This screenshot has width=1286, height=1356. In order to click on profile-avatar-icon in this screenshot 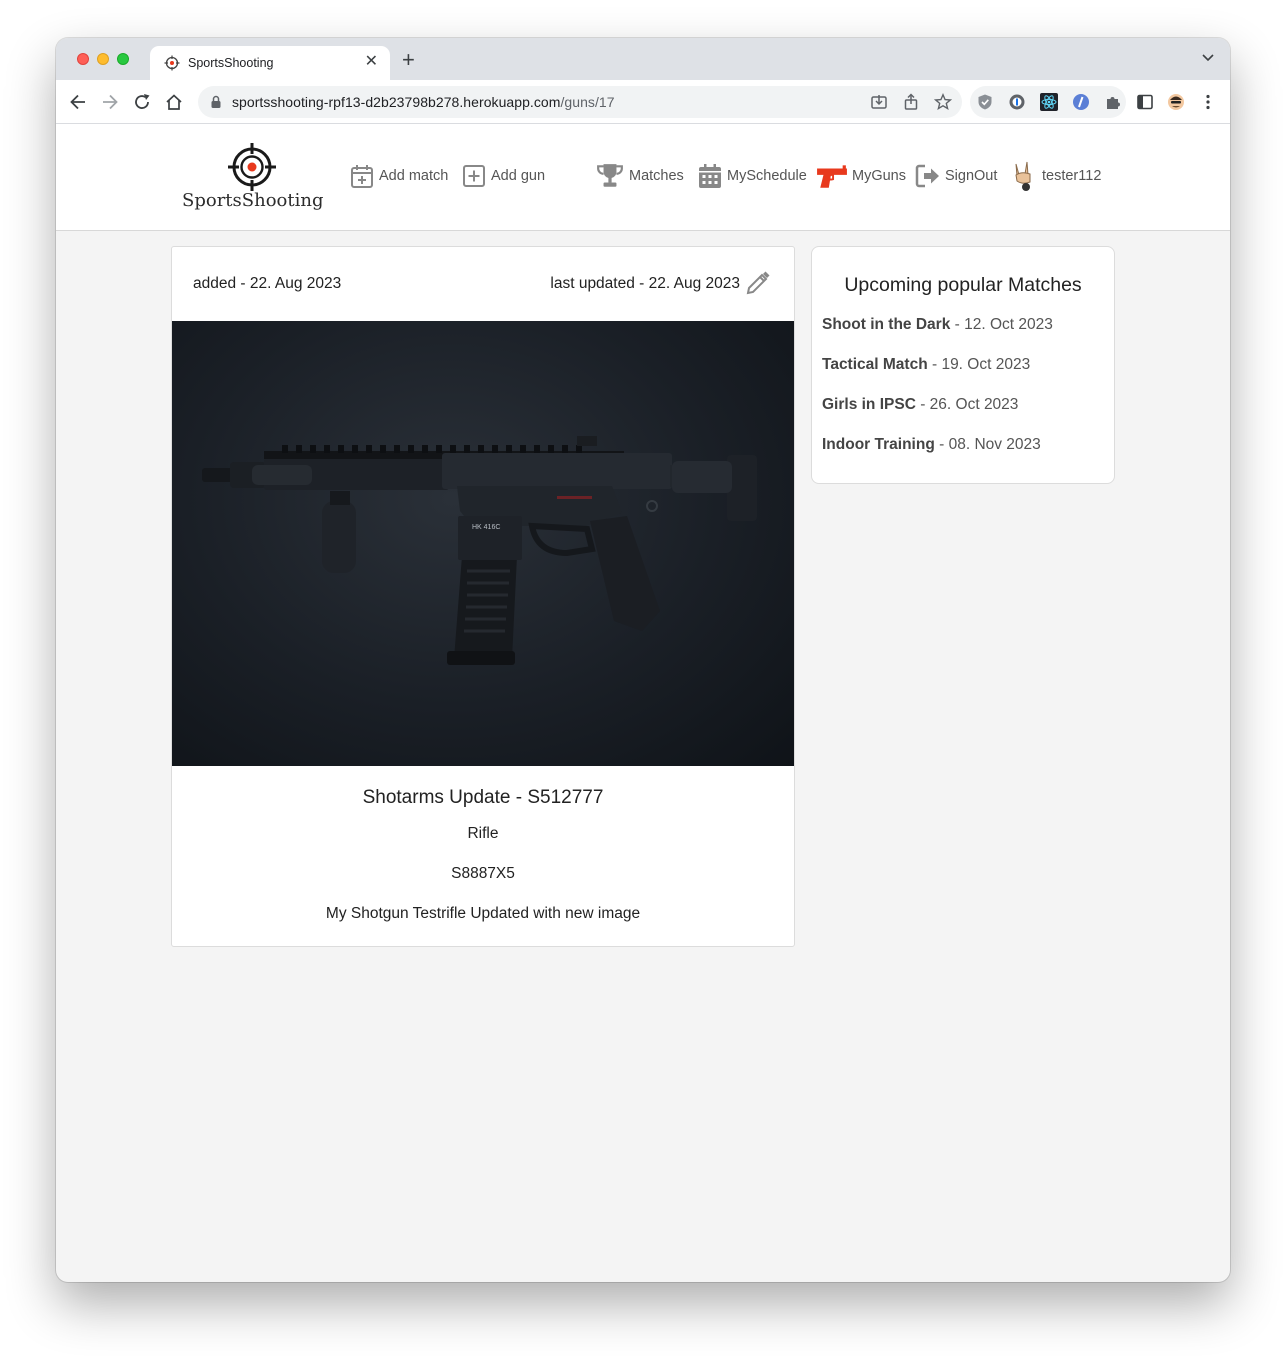, I will do `click(1176, 102)`.